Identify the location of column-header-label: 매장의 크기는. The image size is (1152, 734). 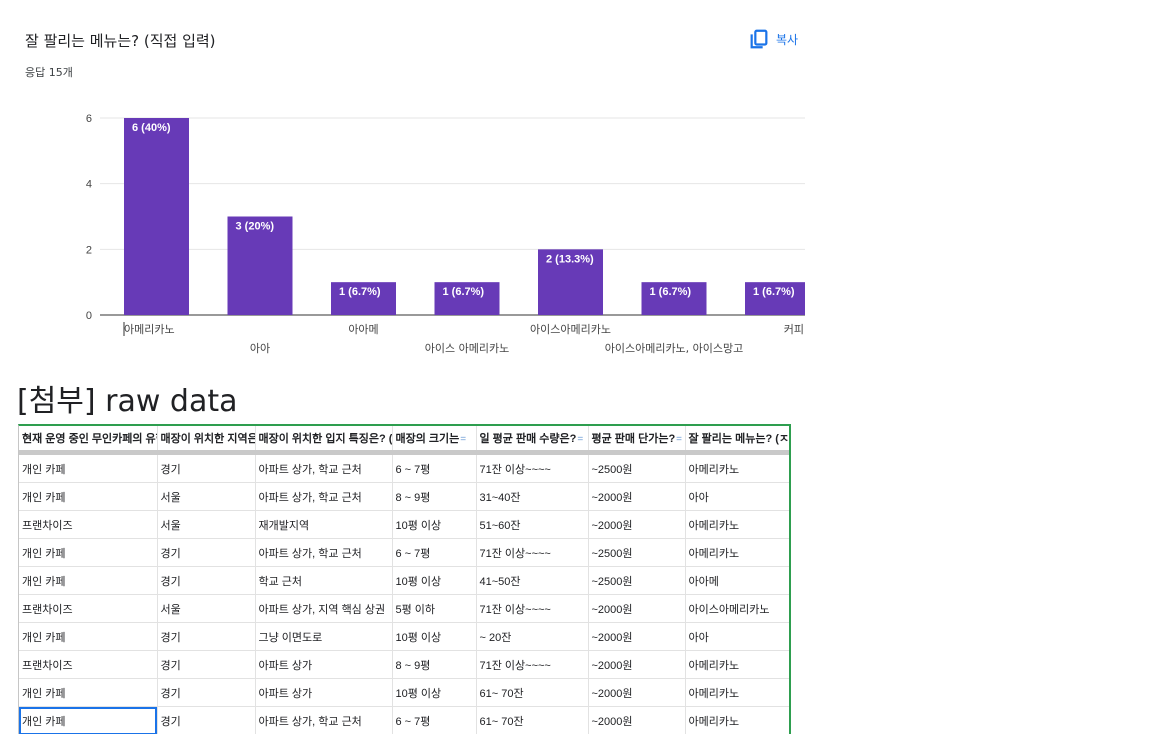
(428, 439).